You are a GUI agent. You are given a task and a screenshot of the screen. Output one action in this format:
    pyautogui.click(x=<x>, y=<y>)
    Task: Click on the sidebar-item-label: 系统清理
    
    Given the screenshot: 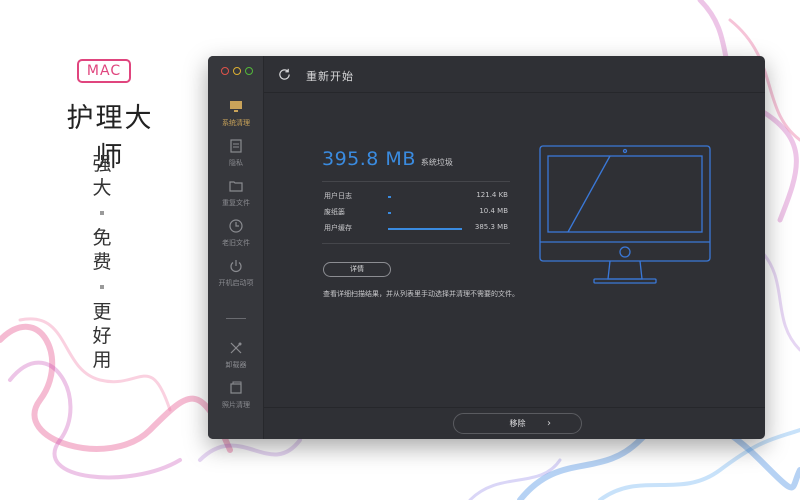 What is the action you would take?
    pyautogui.click(x=236, y=123)
    